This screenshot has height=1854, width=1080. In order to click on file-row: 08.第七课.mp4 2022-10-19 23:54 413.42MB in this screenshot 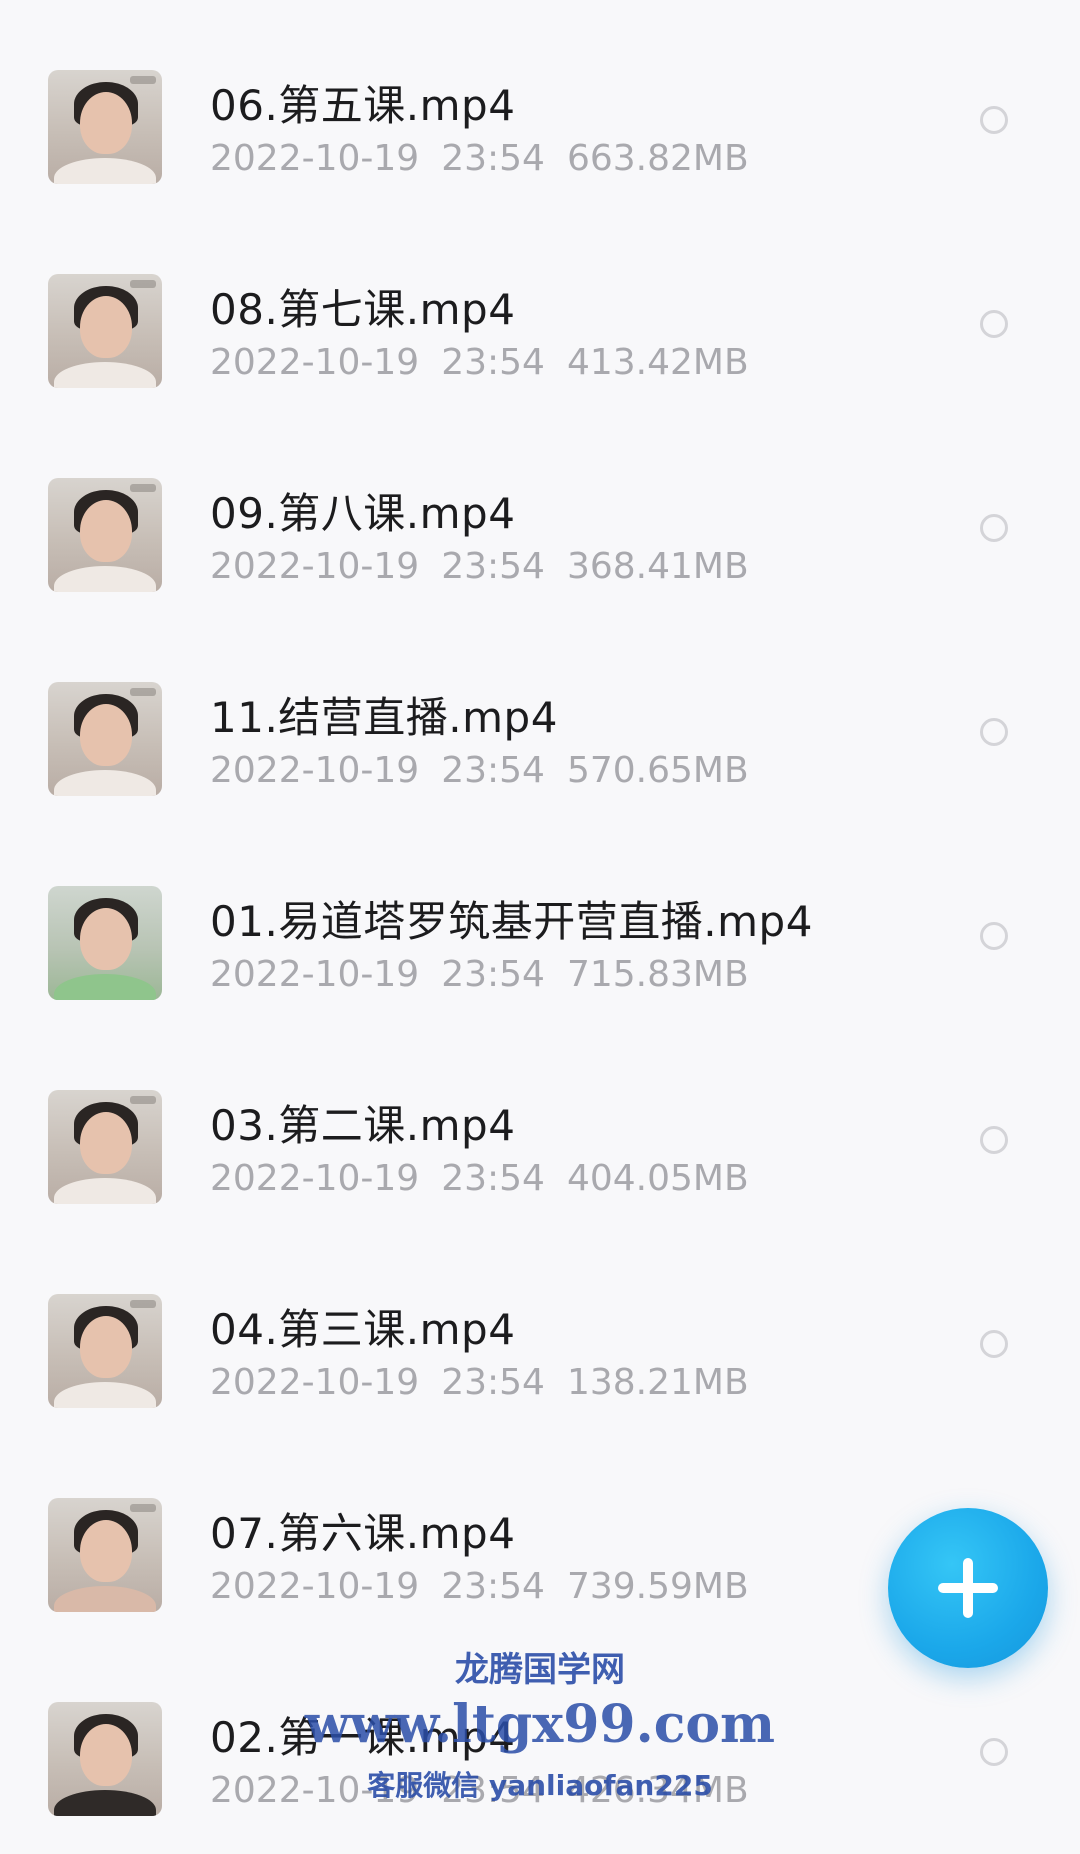, I will do `click(540, 346)`.